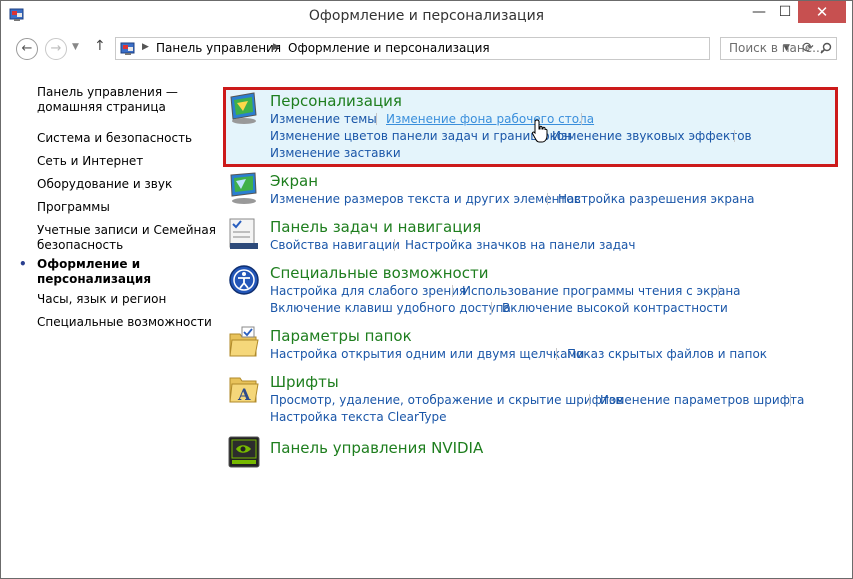 The image size is (853, 579). I want to click on link-screen-reader: Использование программы чтения с экрана, so click(601, 291).